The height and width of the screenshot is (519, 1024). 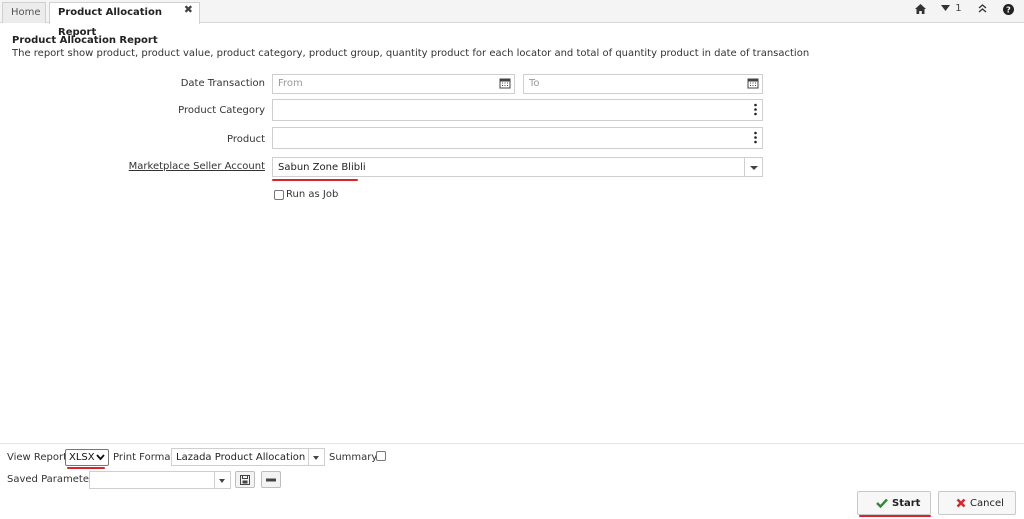 I want to click on date-to-field: To, so click(x=643, y=84).